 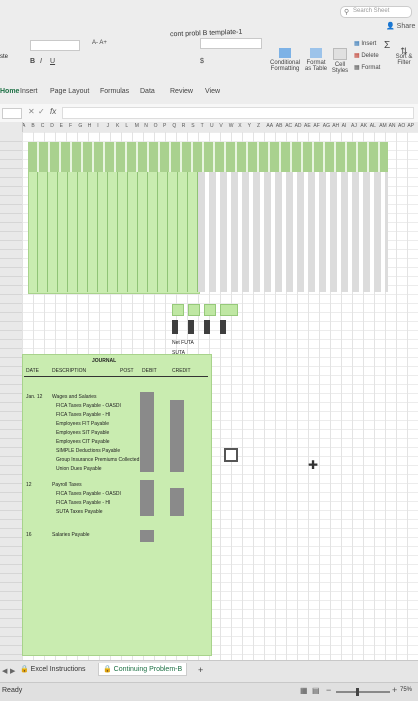 I want to click on column-header: H, so click(x=90, y=126).